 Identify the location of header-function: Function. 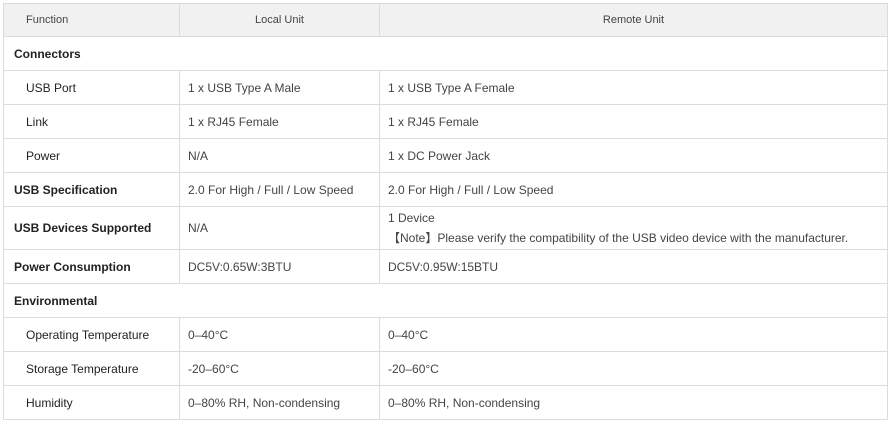
(91, 20).